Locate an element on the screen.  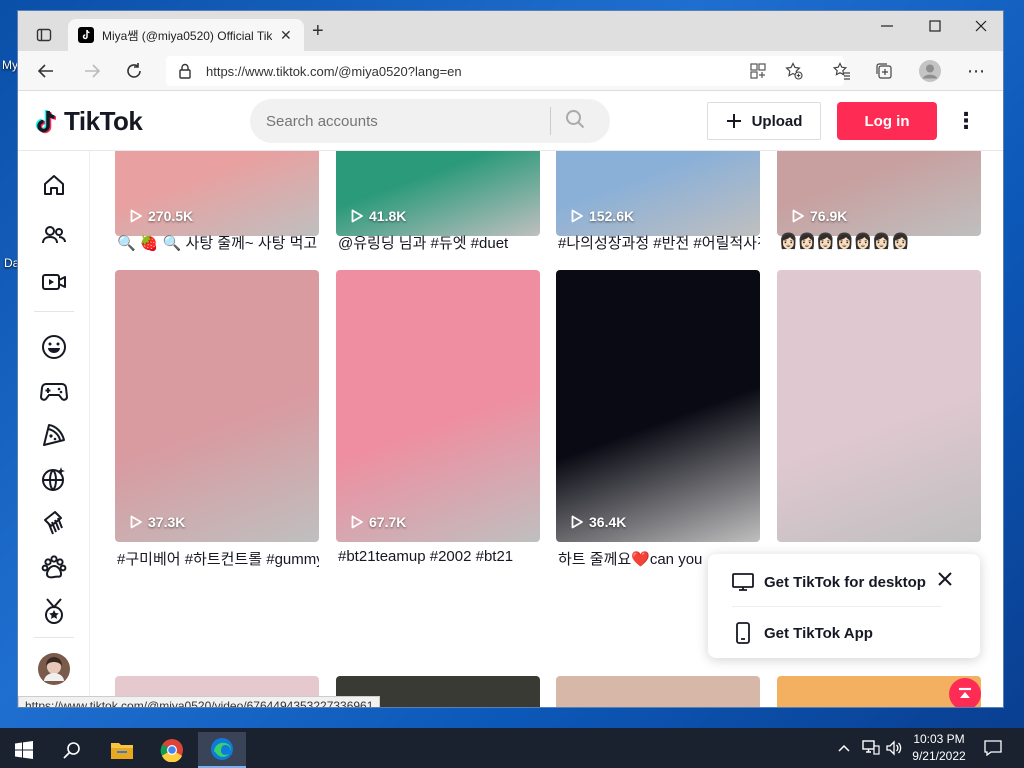
video-caption: #나의성장과정 #반전 #어릴적사진 is located at coordinates (659, 242).